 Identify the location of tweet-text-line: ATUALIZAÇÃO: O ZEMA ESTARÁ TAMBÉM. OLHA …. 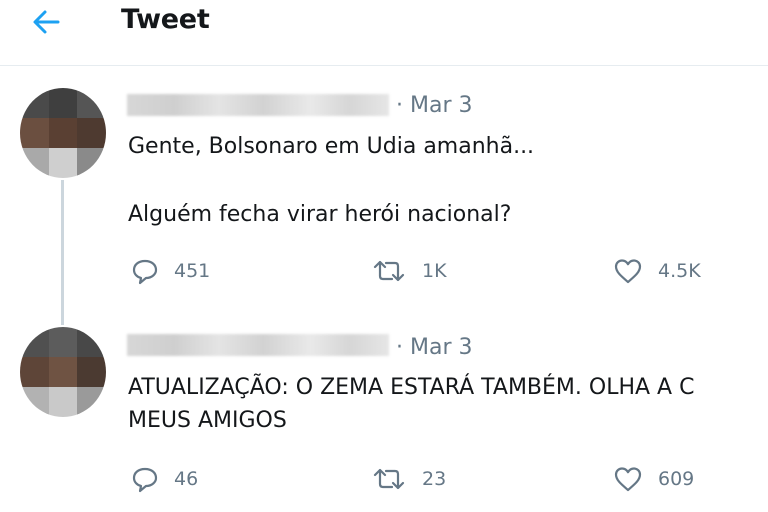
(411, 387).